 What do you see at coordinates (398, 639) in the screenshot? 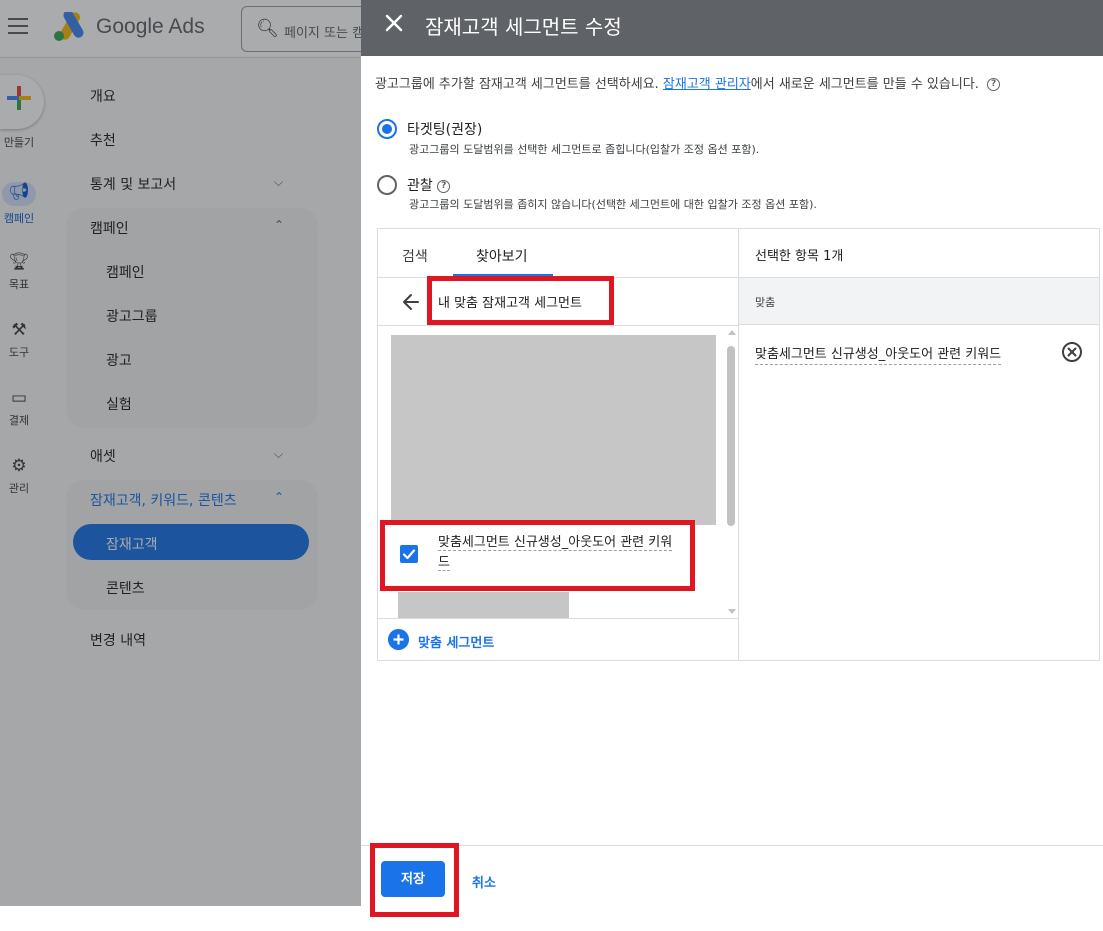
I see `add-circle-icon` at bounding box center [398, 639].